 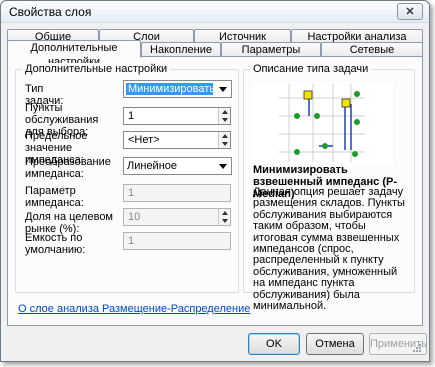 I want to click on spinner-value: 1, so click(x=131, y=116).